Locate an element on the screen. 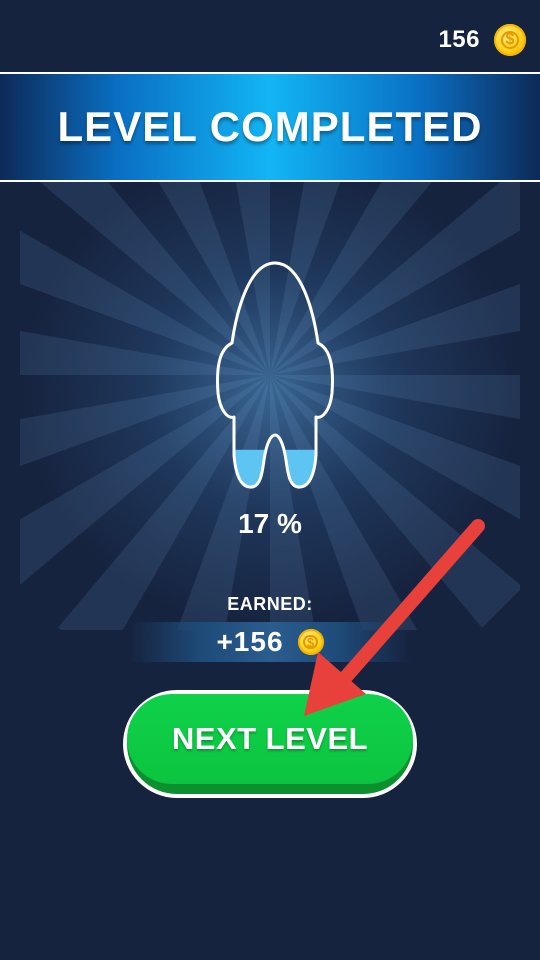 This screenshot has width=540, height=960. next-level-button-label: NEXT LEVEL is located at coordinates (270, 738).